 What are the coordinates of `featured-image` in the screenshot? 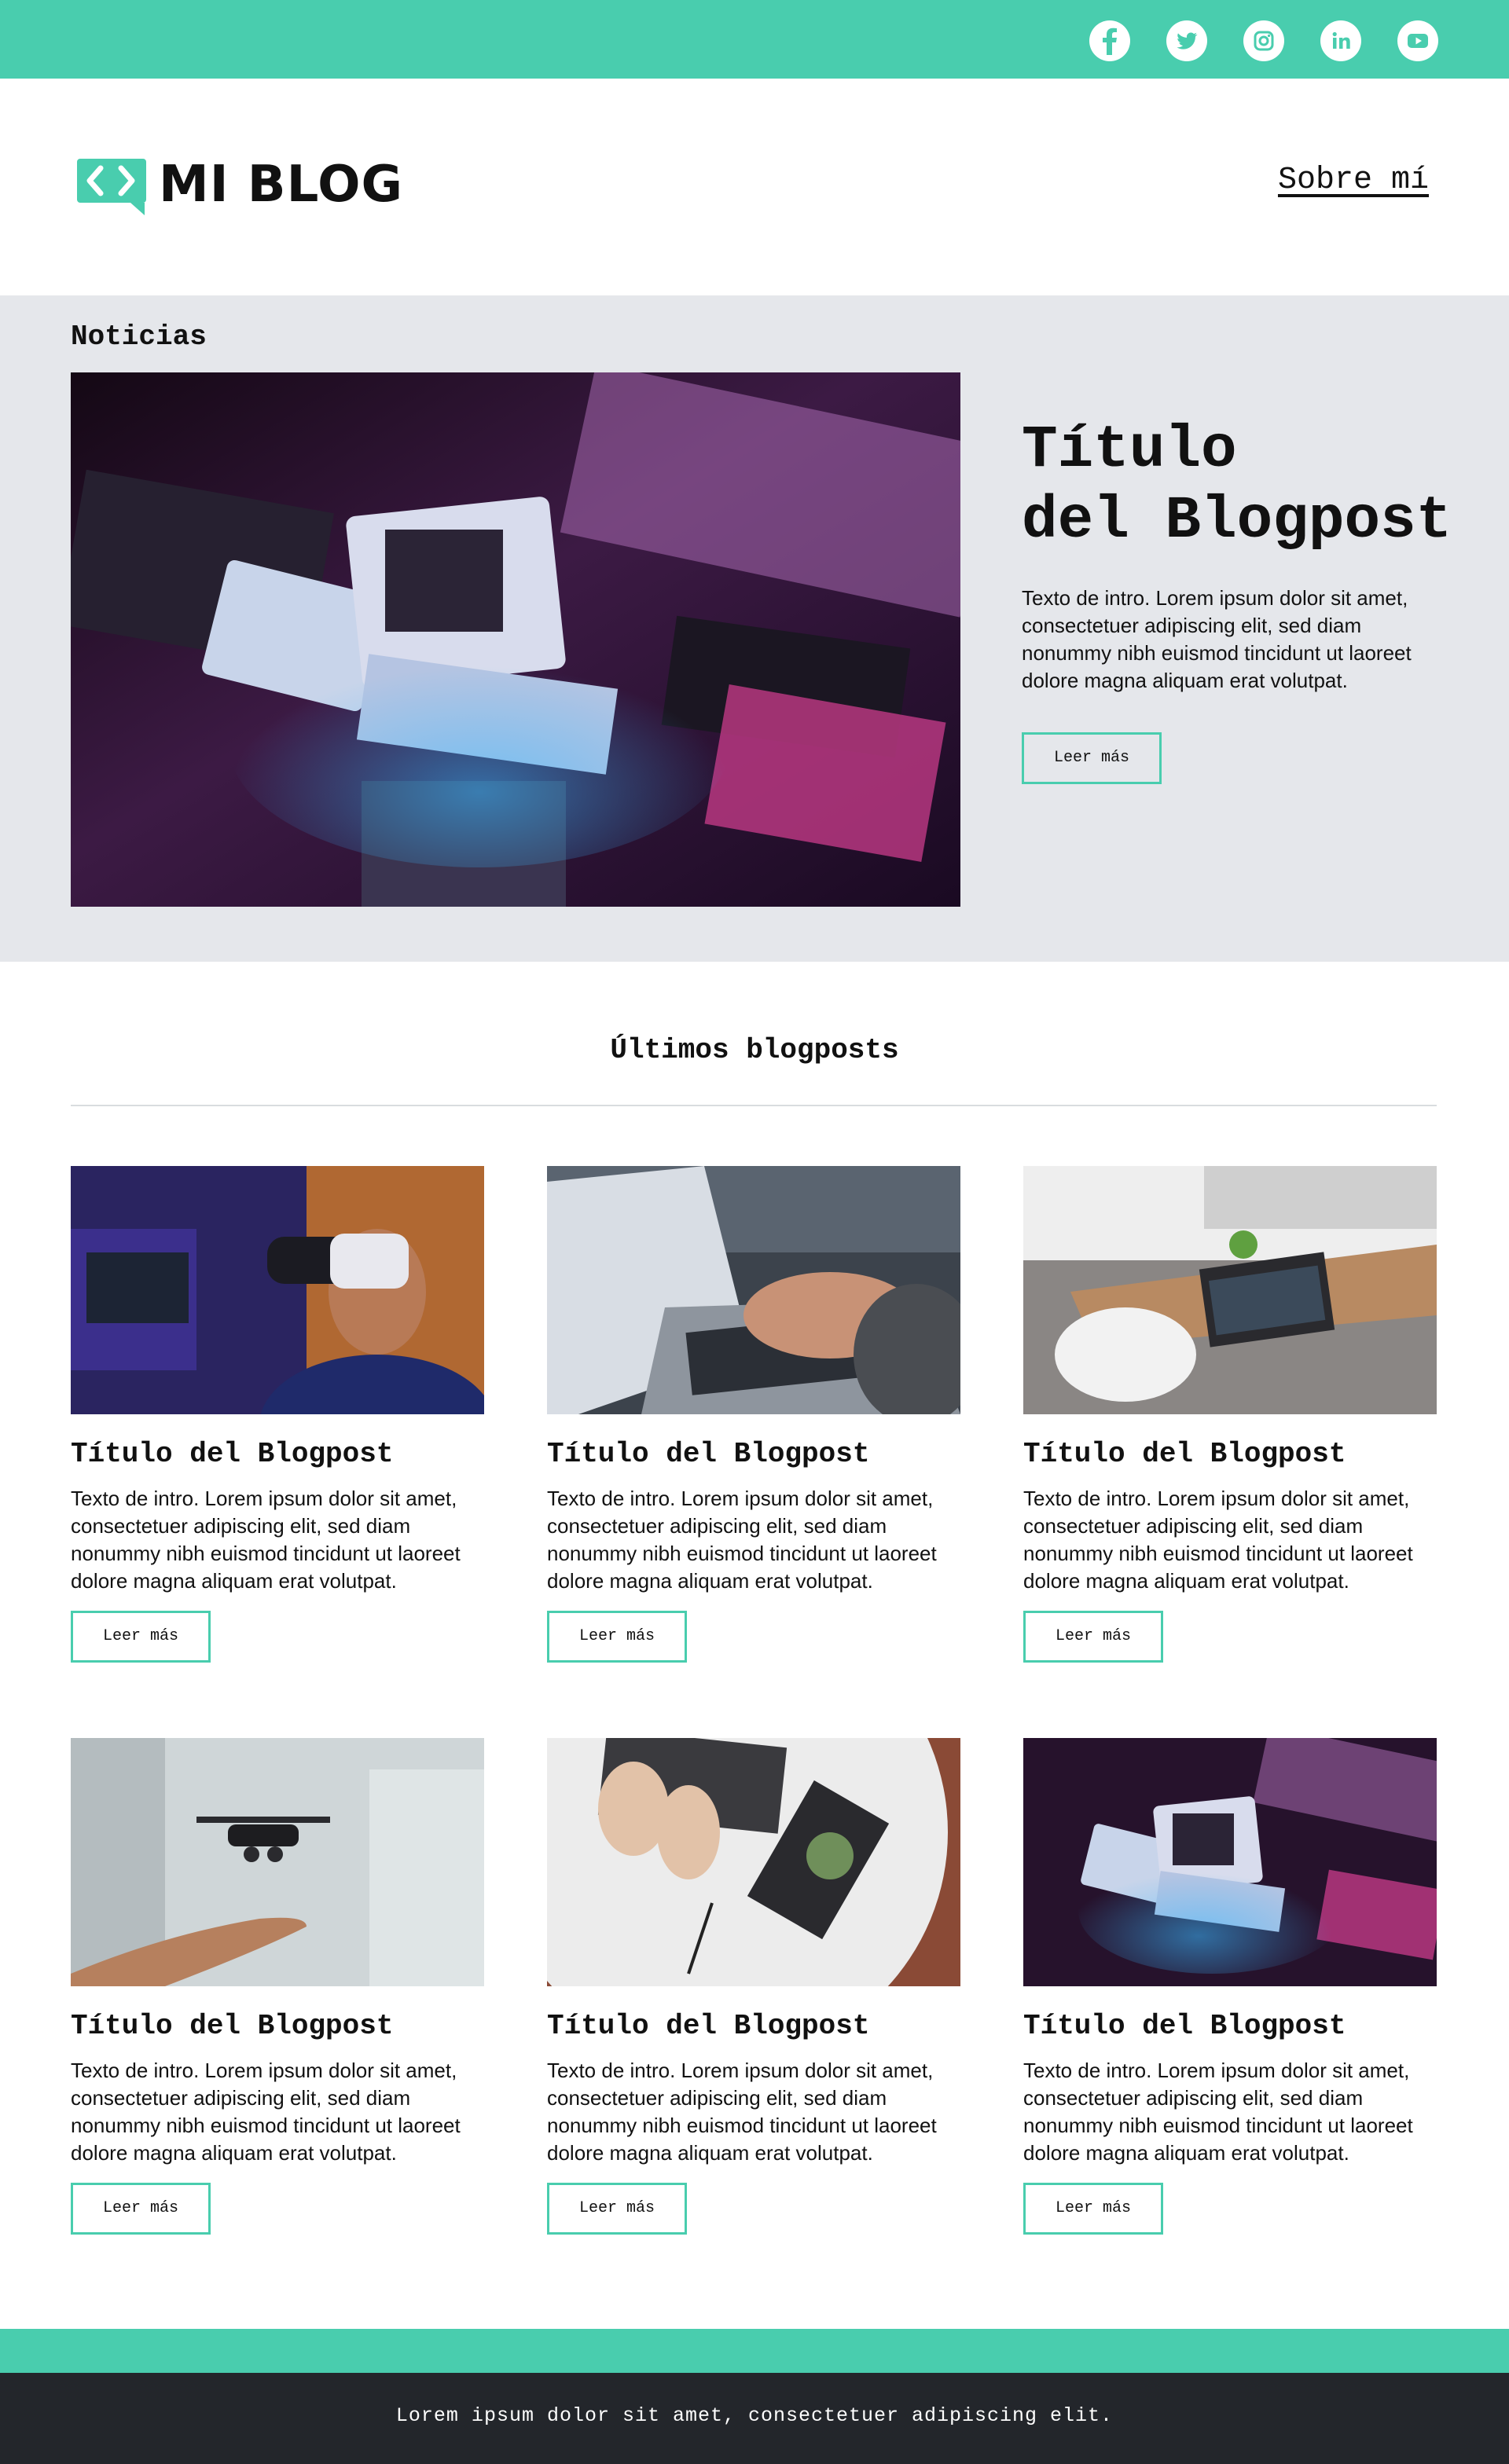 It's located at (515, 639).